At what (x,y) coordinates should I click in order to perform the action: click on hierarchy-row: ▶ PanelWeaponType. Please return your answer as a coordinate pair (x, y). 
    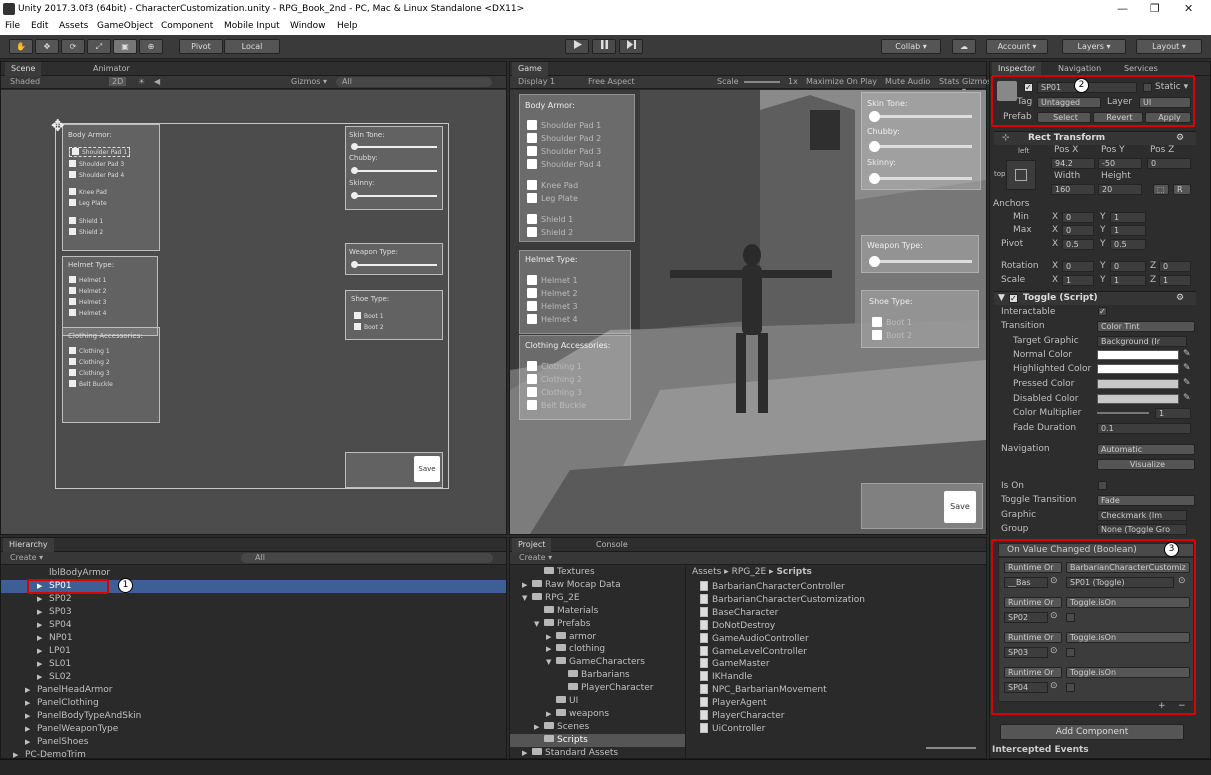
    Looking at the image, I should click on (253, 729).